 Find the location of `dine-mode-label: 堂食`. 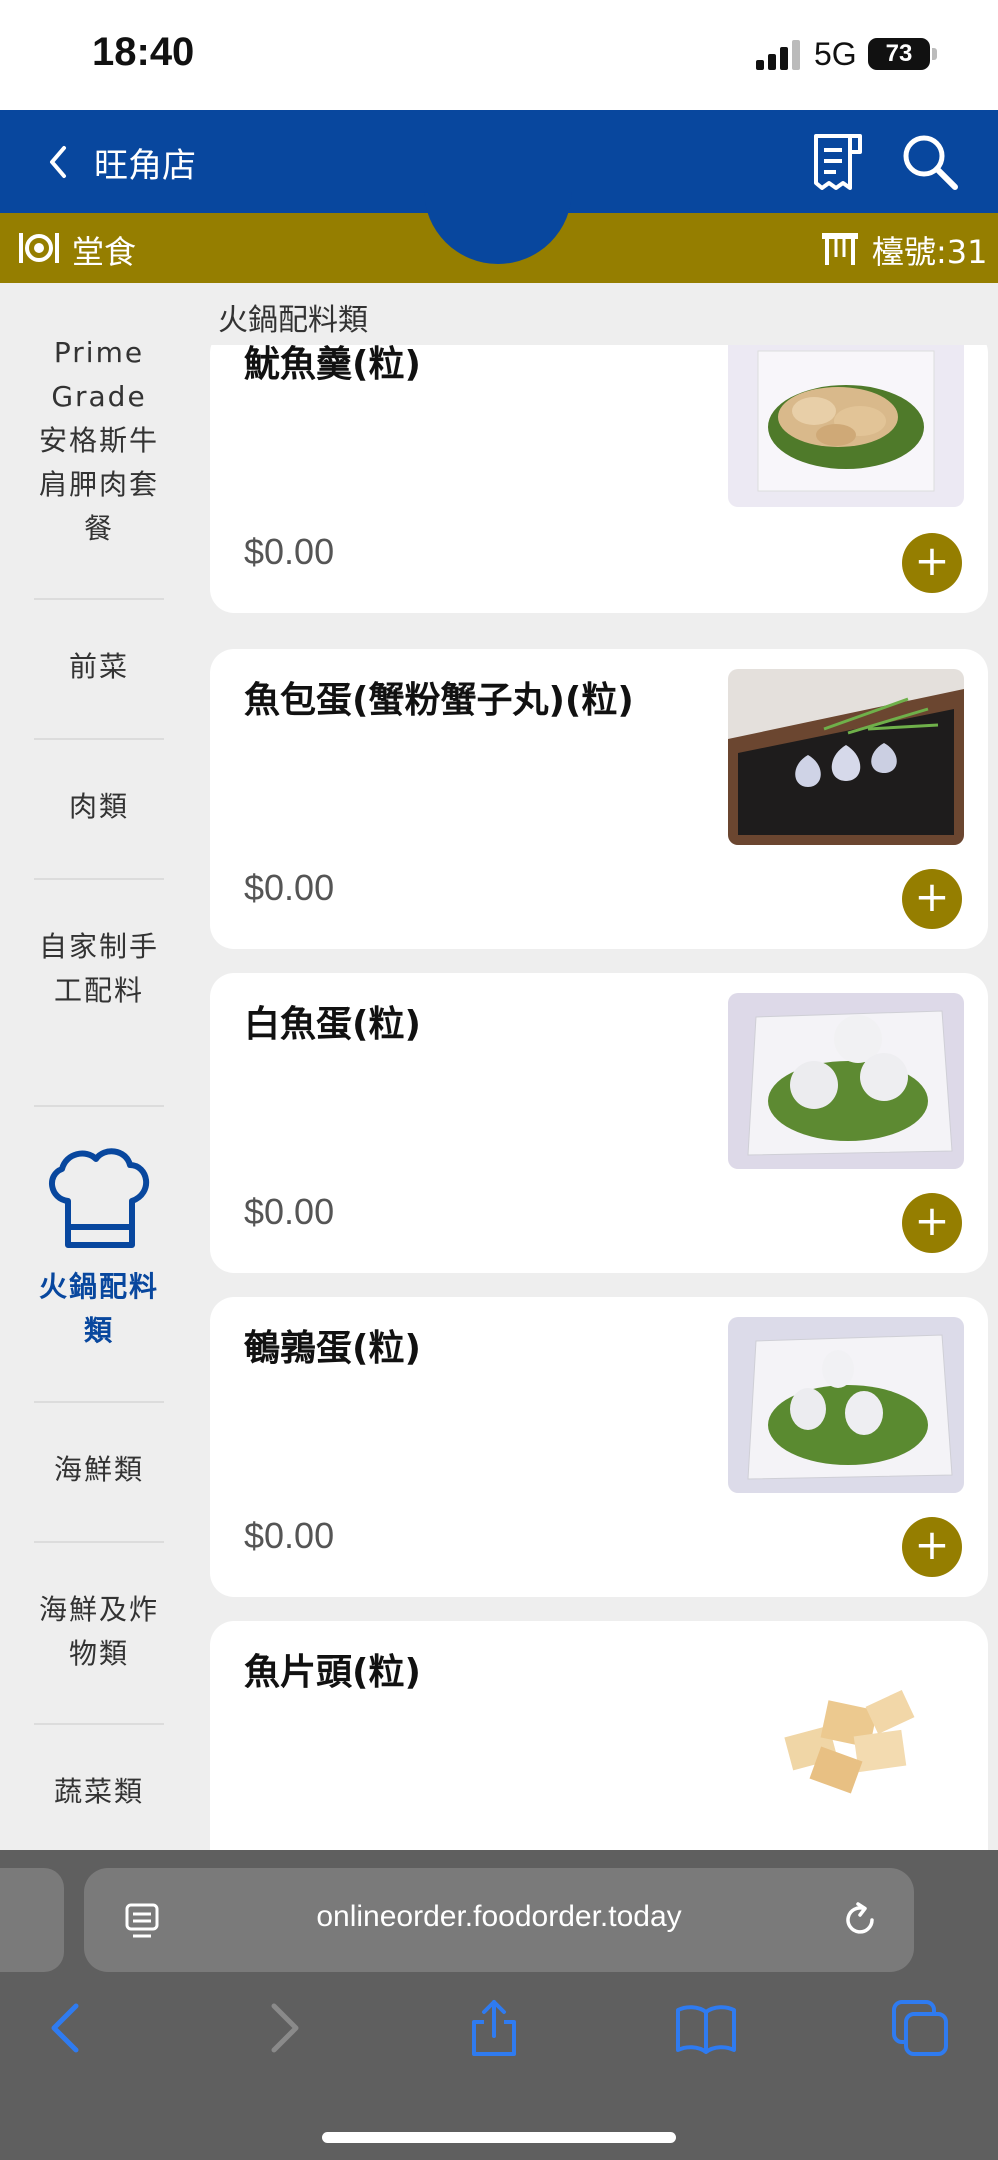

dine-mode-label: 堂食 is located at coordinates (104, 250).